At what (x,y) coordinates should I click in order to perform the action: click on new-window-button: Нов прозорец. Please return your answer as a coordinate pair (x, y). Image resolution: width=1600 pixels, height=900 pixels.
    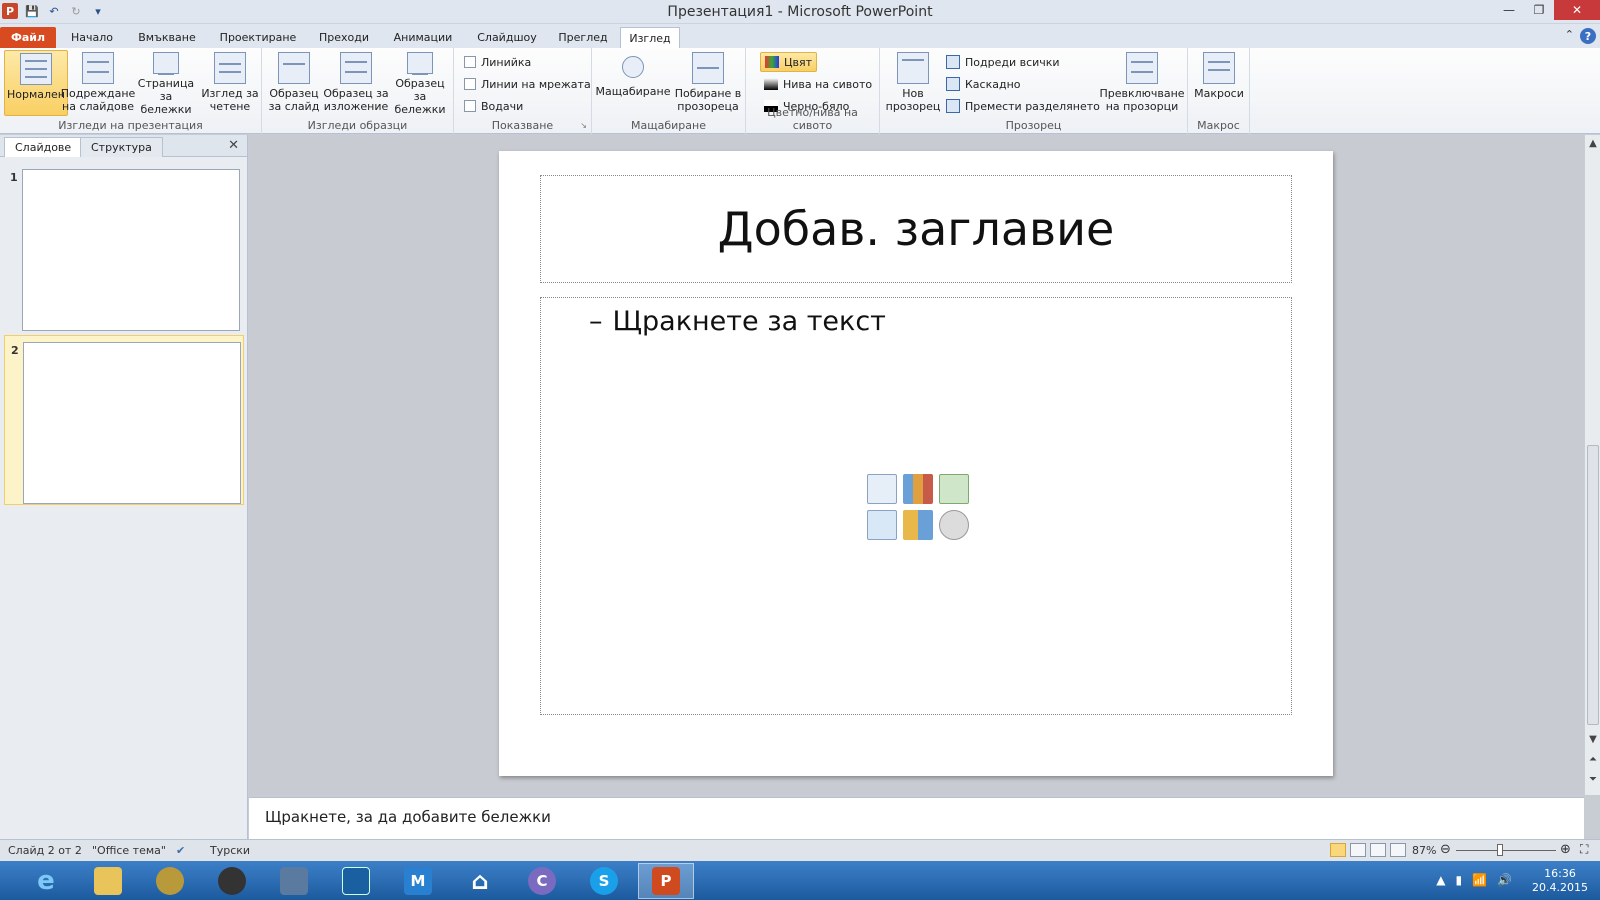
    Looking at the image, I should click on (913, 83).